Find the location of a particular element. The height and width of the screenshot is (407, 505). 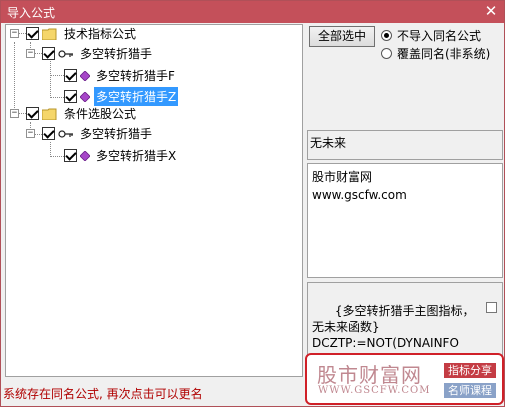

radio-dot is located at coordinates (386, 53).